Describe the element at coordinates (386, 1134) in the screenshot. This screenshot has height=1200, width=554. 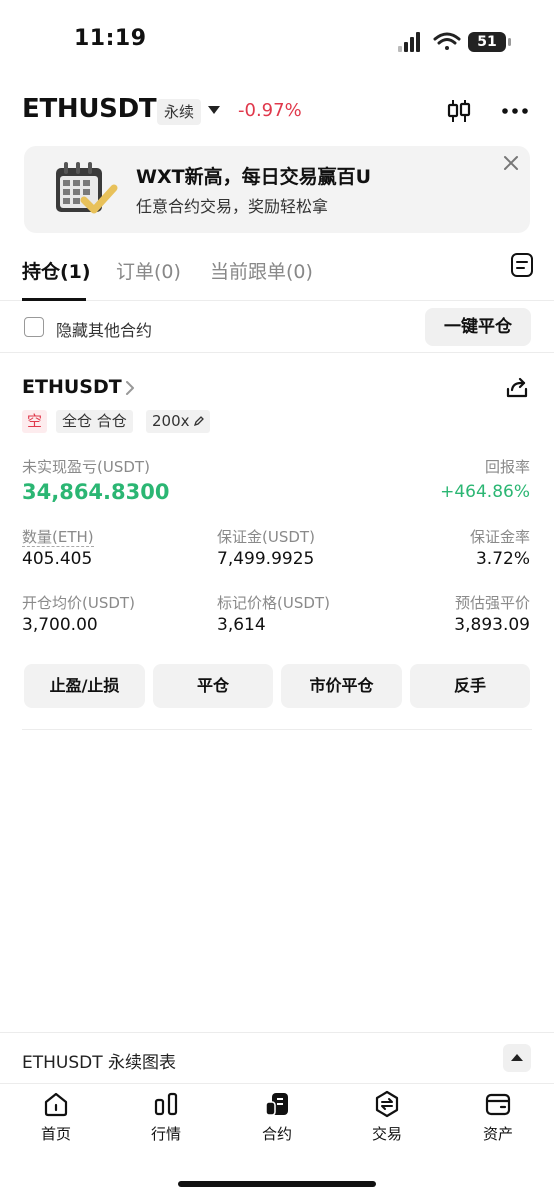
I see `nav-trade-label: 交易` at that location.